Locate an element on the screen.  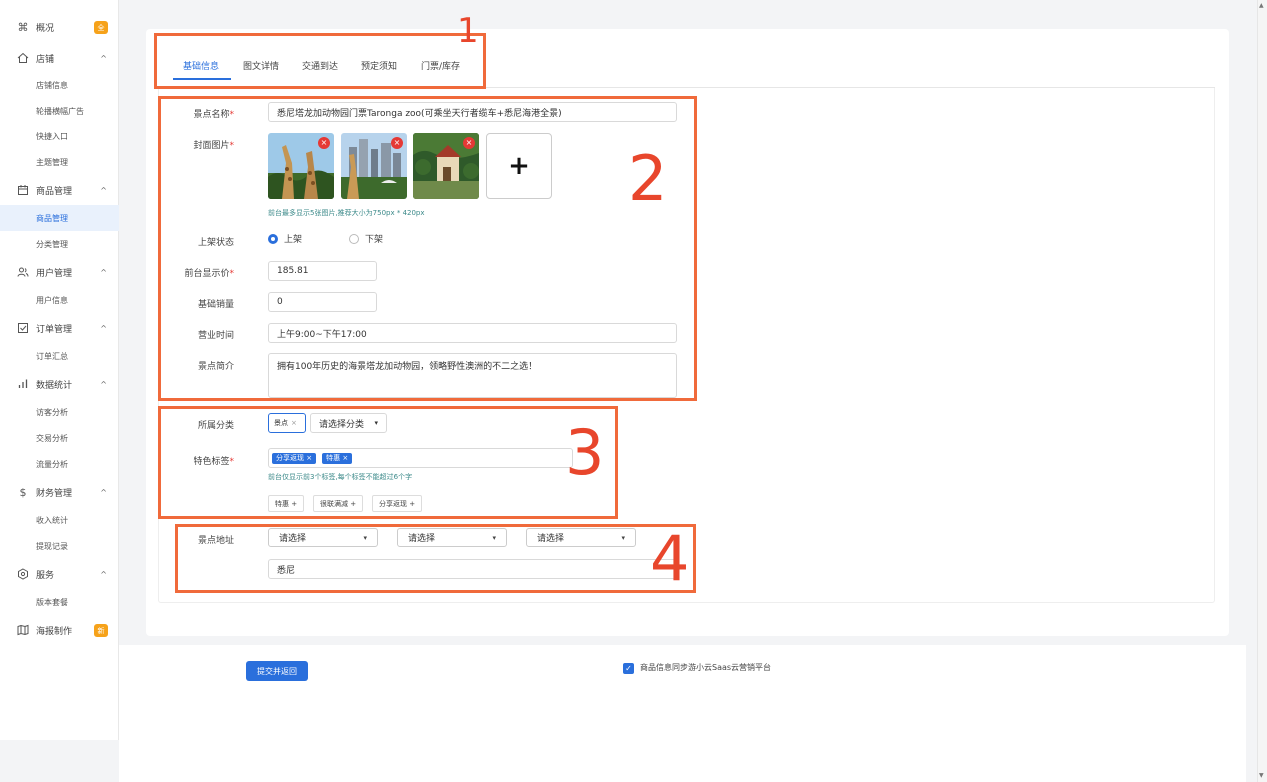
command-icon: ⌘ is located at coordinates (23, 27).